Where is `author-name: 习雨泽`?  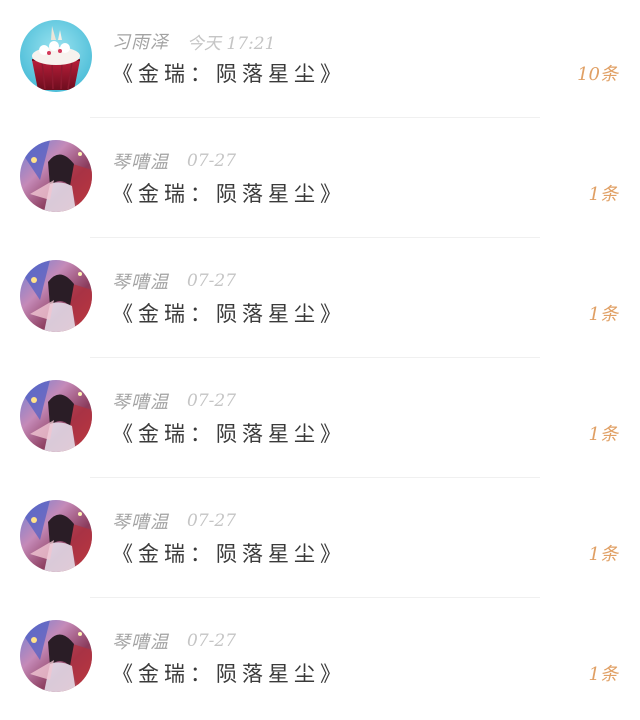 author-name: 习雨泽 is located at coordinates (140, 41).